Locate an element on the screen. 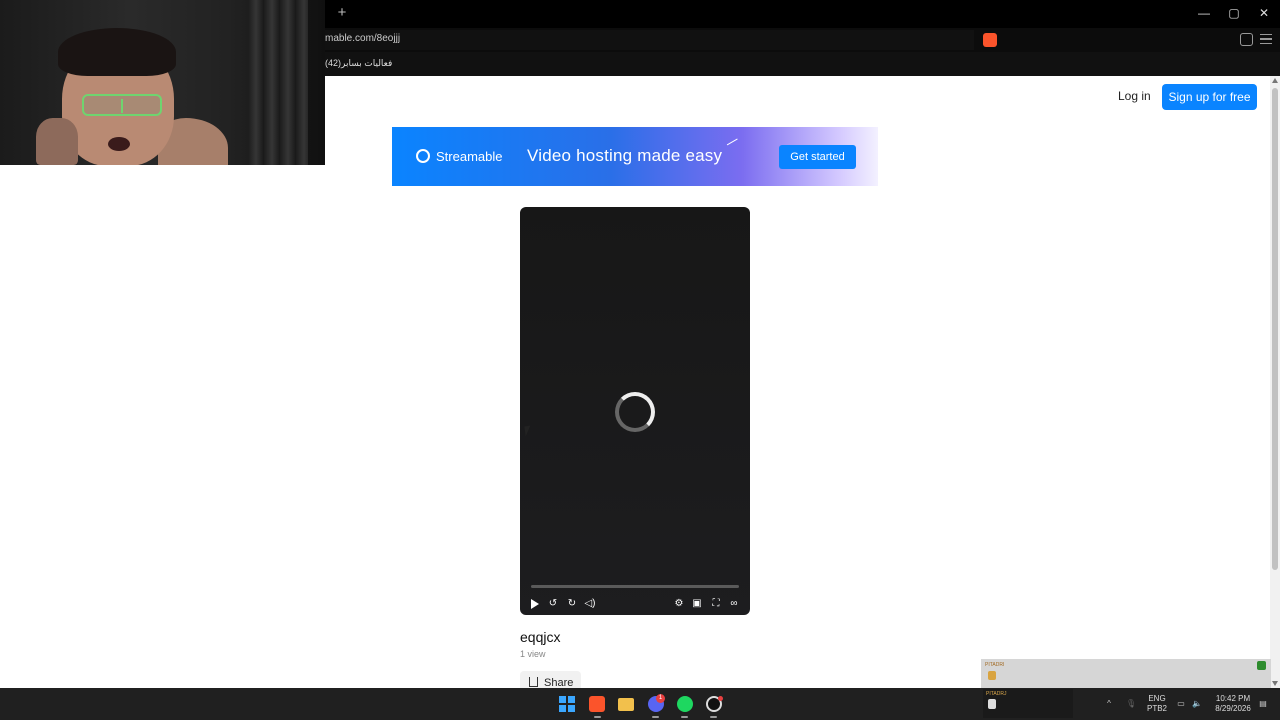 The height and width of the screenshot is (720, 1280). scrollbar-thumb is located at coordinates (1275, 329).